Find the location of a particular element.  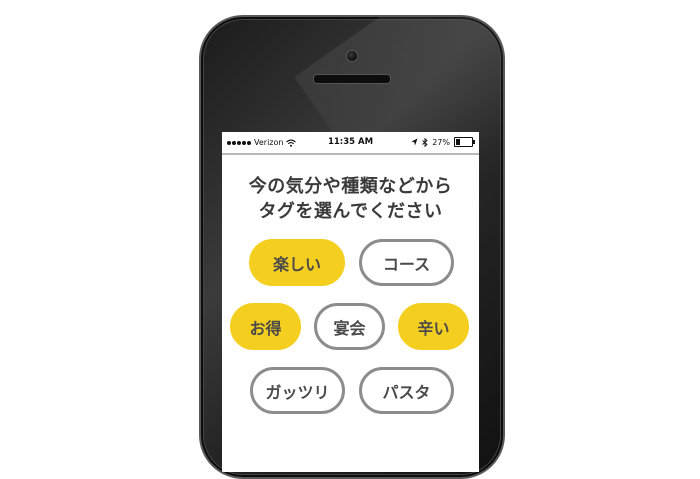

instruction-line-1: 今の気分や種類などから is located at coordinates (350, 186).